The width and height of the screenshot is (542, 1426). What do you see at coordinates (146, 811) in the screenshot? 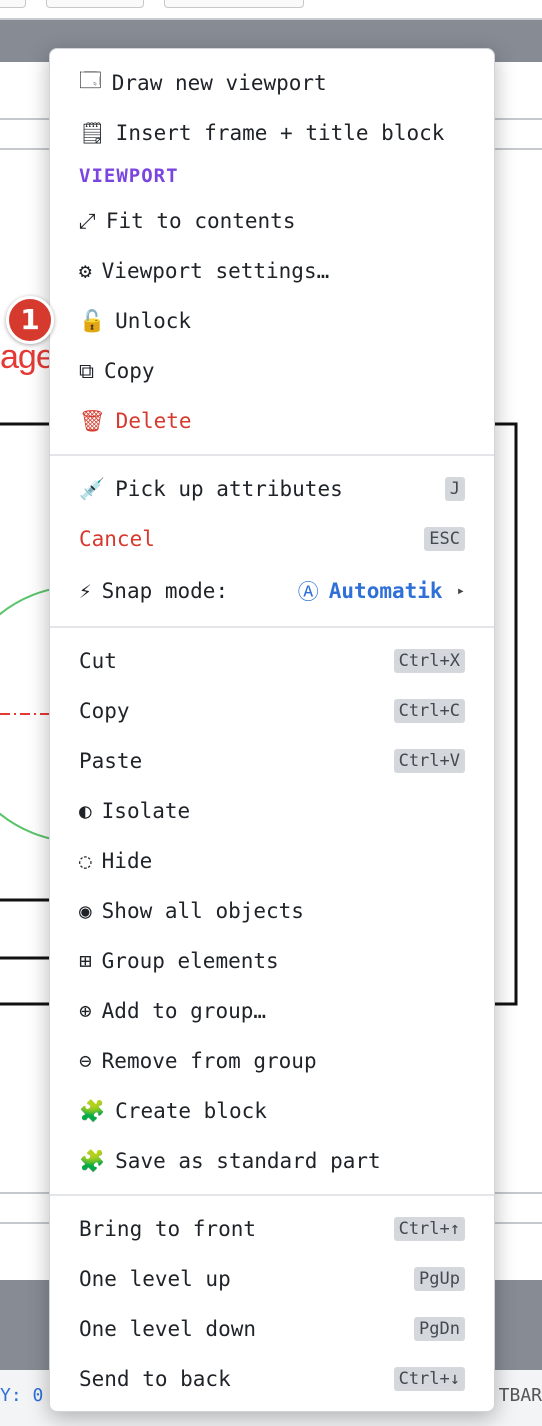
I see `menu-item-label: Isolate` at bounding box center [146, 811].